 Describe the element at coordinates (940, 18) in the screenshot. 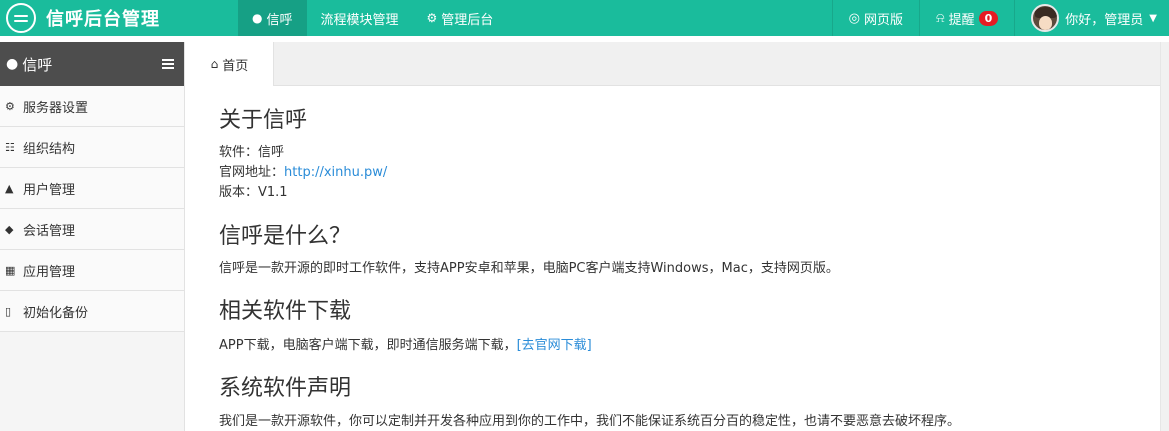

I see `bell-icon: ⍾` at that location.